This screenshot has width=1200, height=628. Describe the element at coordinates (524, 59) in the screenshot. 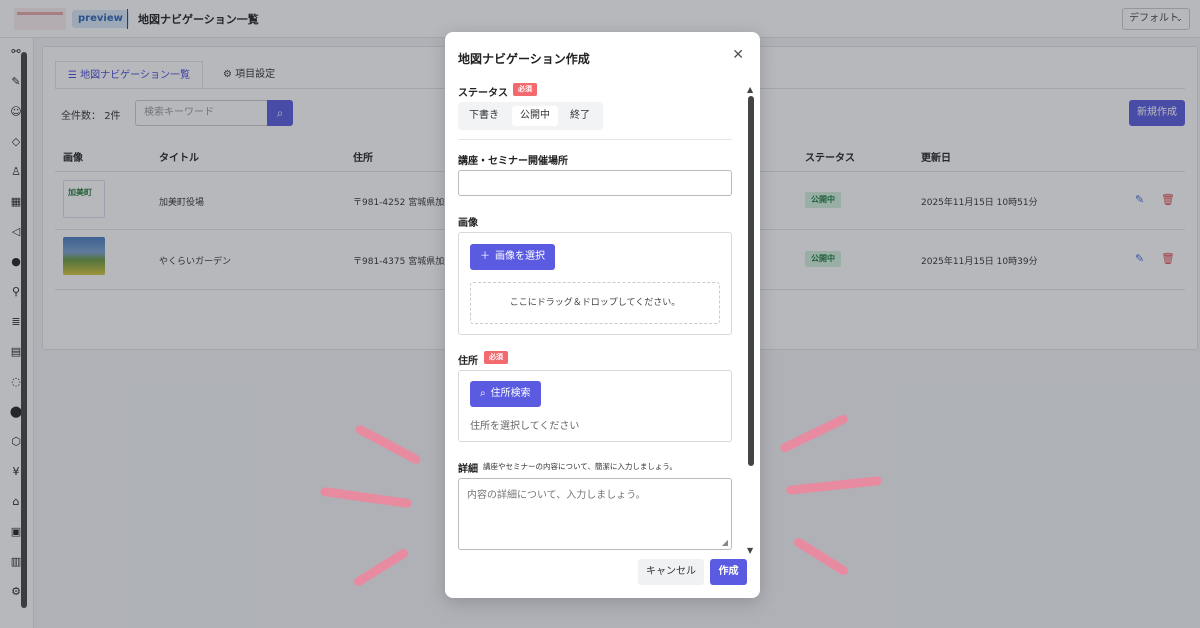

I see `modal-title: 地図ナビゲーション作成` at that location.